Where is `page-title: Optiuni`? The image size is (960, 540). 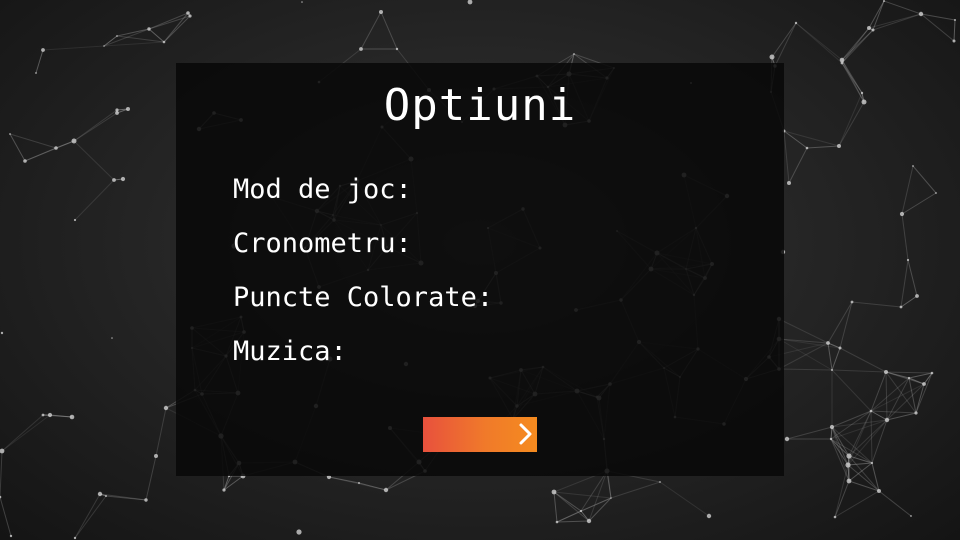 page-title: Optiuni is located at coordinates (480, 105).